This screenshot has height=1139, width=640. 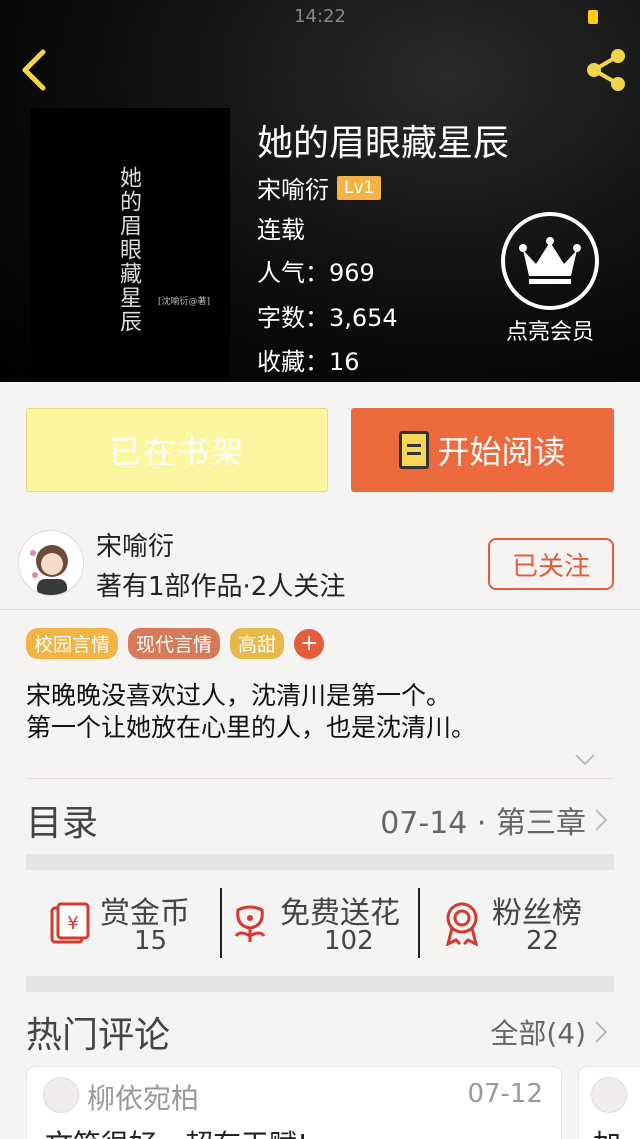 I want to click on crown-icon, so click(x=550, y=260).